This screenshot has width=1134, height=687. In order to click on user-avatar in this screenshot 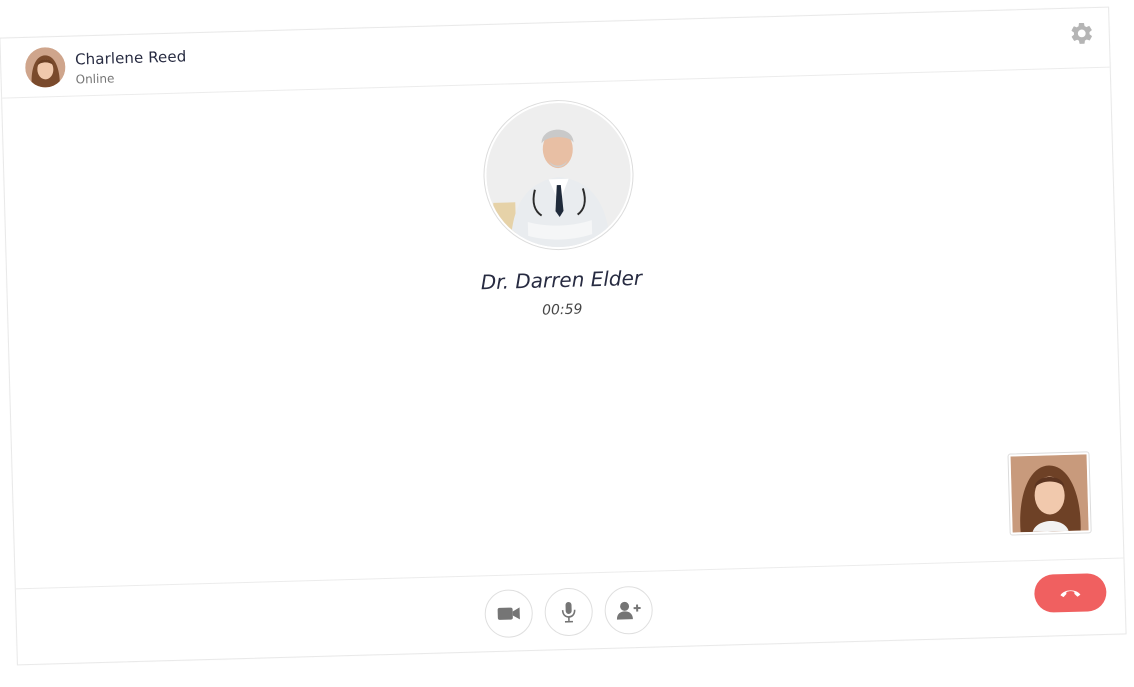, I will do `click(45, 67)`.